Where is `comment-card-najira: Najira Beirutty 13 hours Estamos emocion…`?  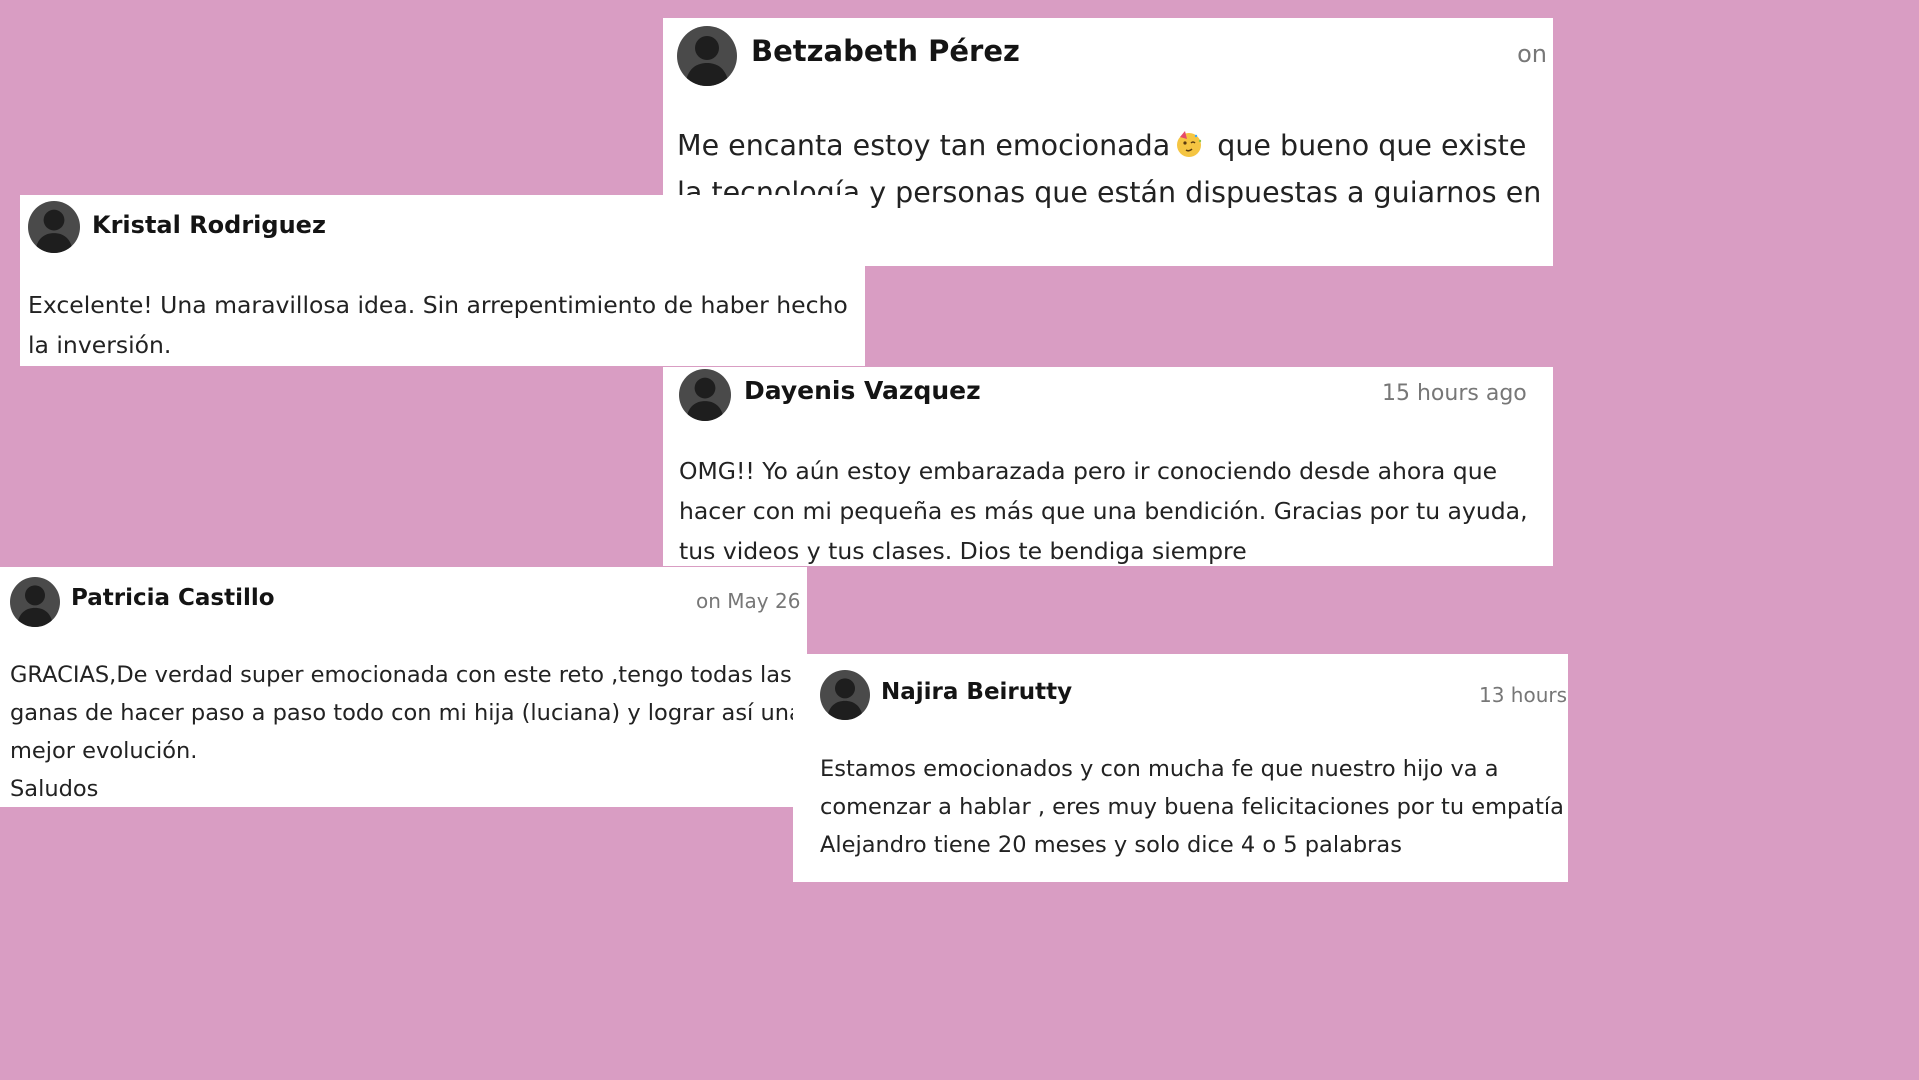 comment-card-najira: Najira Beirutty 13 hours Estamos emocion… is located at coordinates (1180, 768).